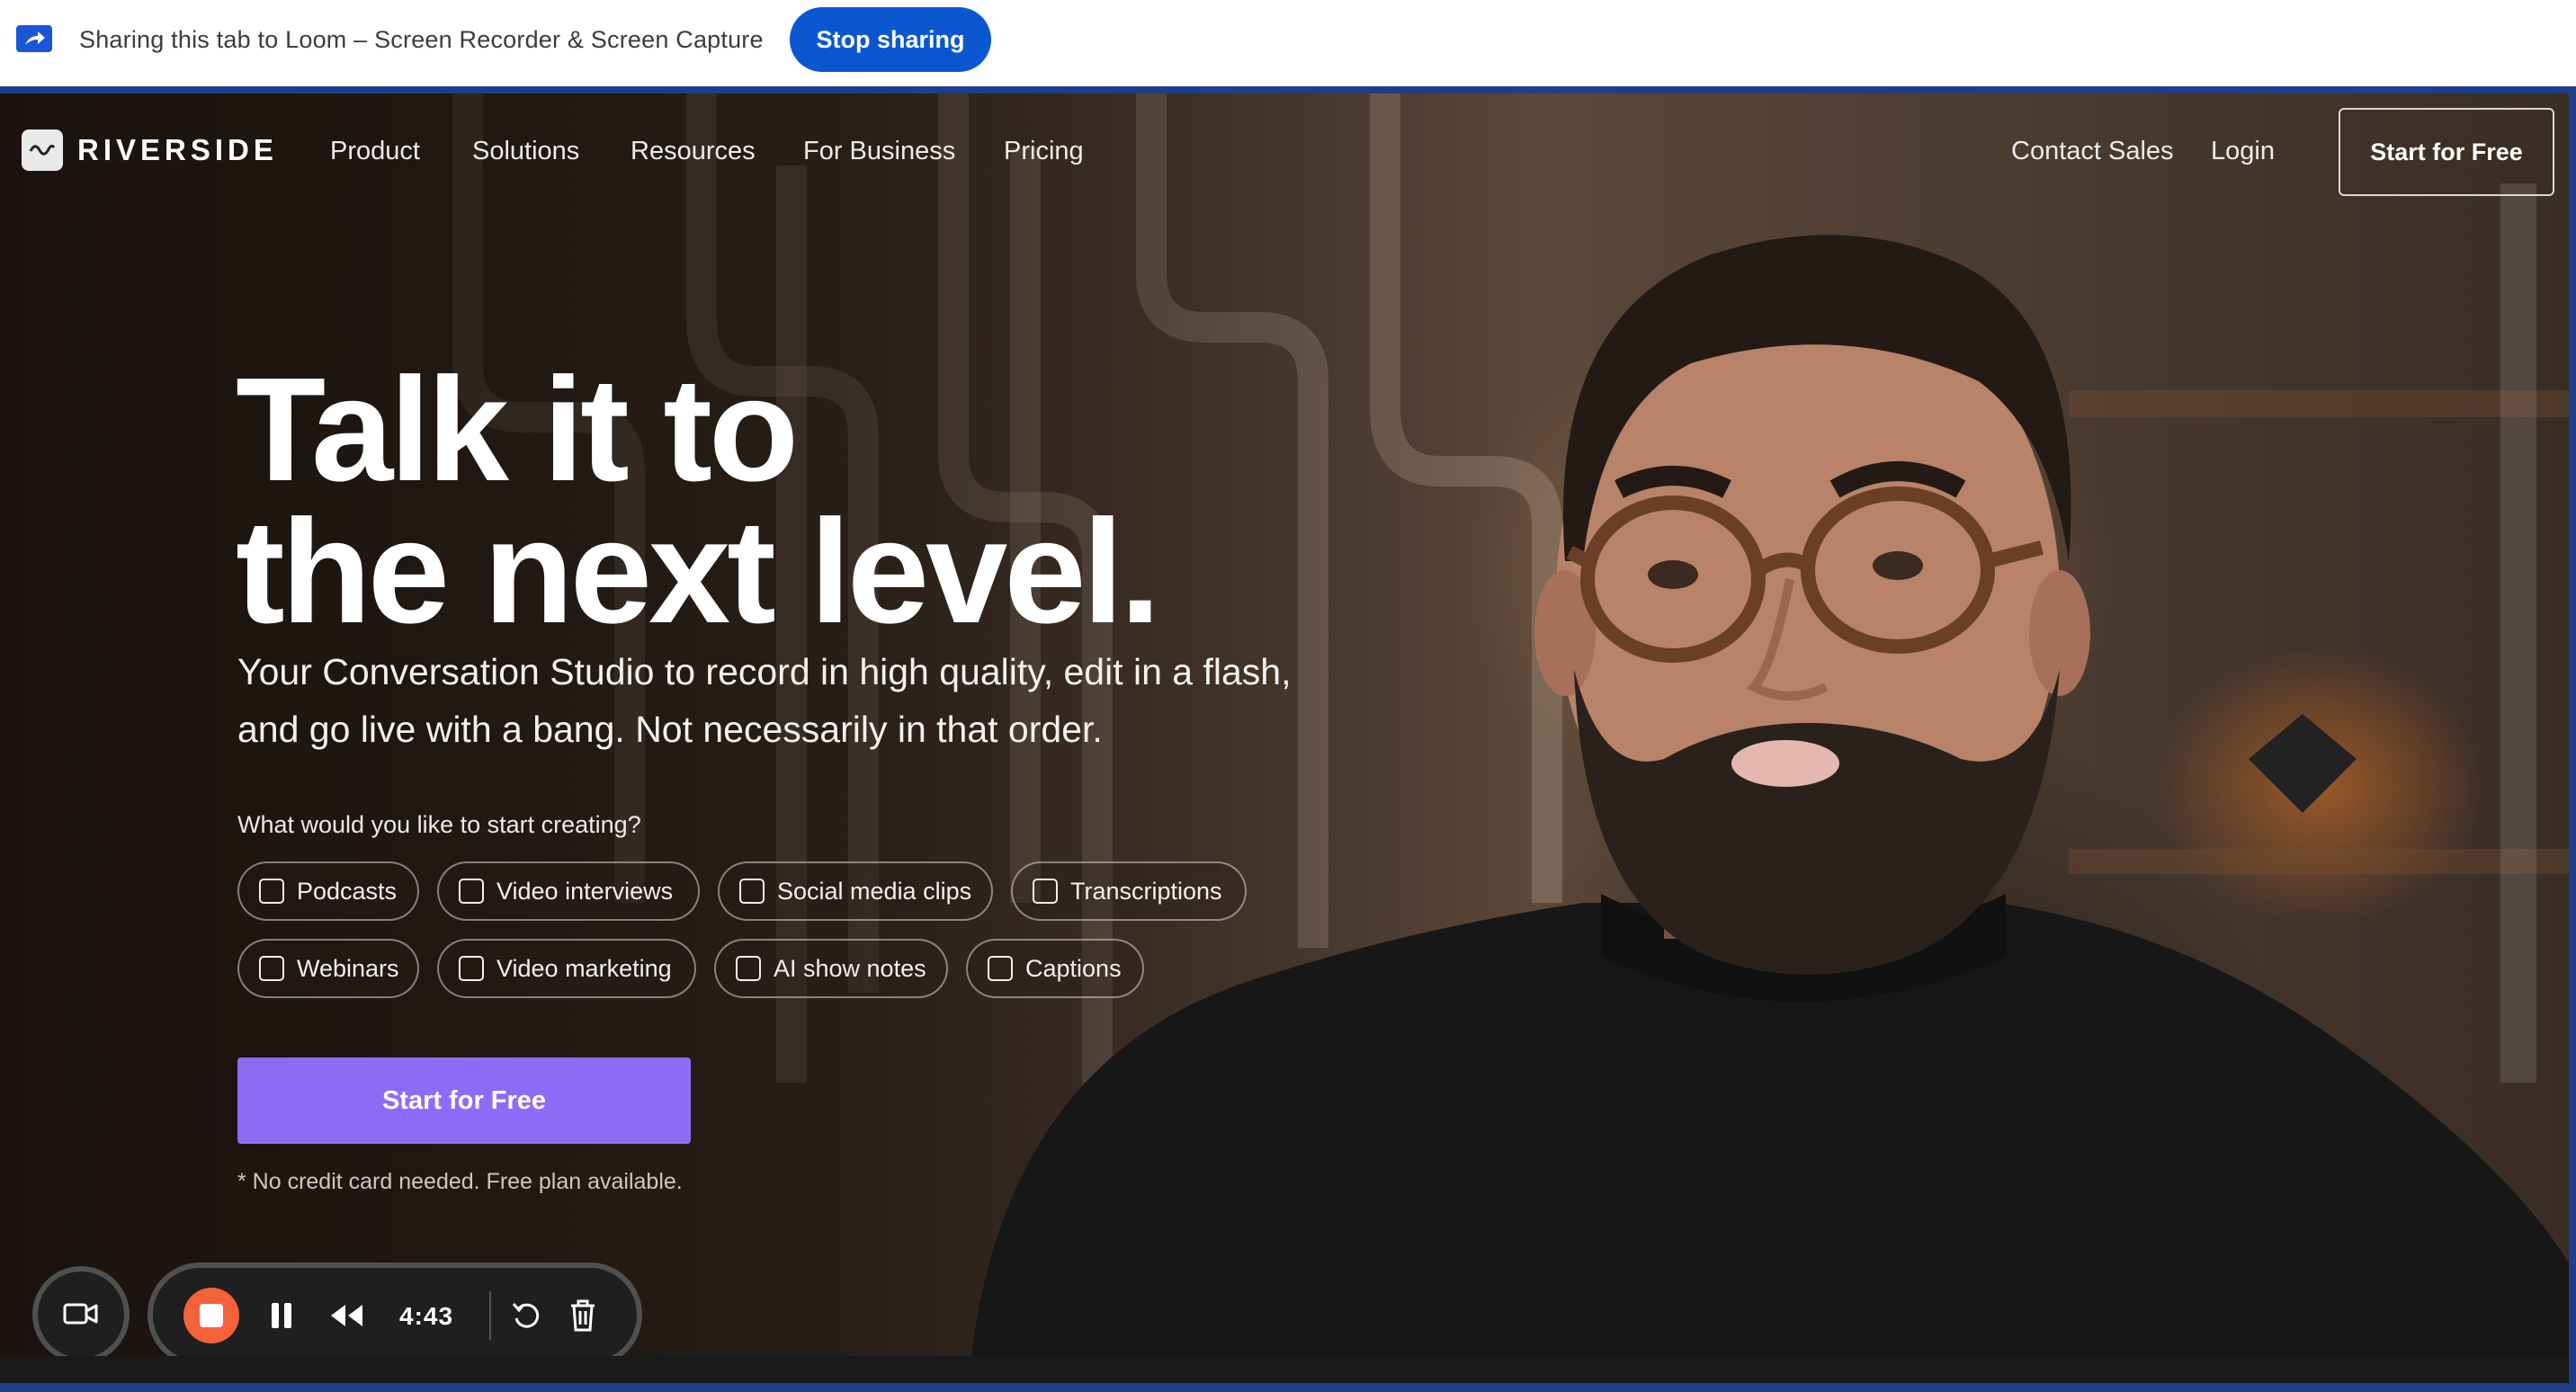  What do you see at coordinates (42, 150) in the screenshot?
I see `riverside-logo-icon` at bounding box center [42, 150].